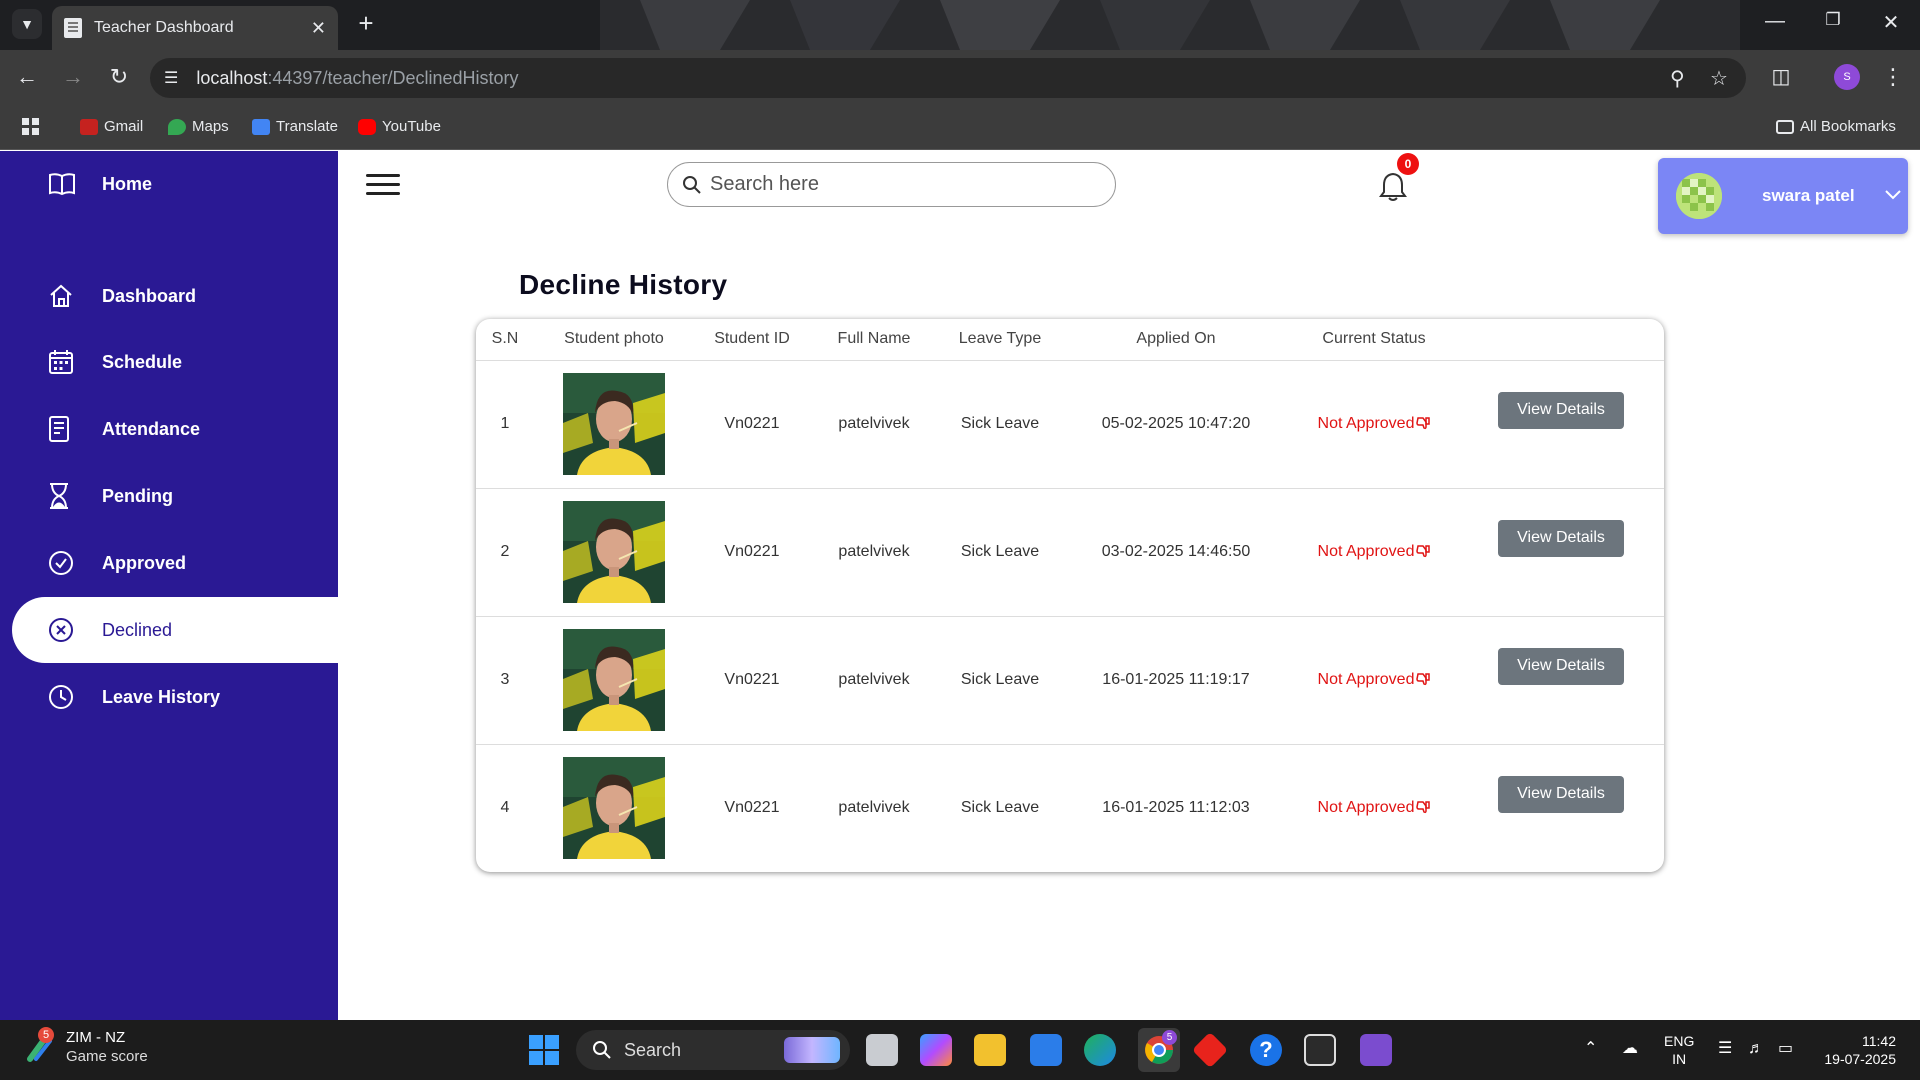 The height and width of the screenshot is (1080, 1920). Describe the element at coordinates (505, 340) in the screenshot. I see `column-header: S.N` at that location.